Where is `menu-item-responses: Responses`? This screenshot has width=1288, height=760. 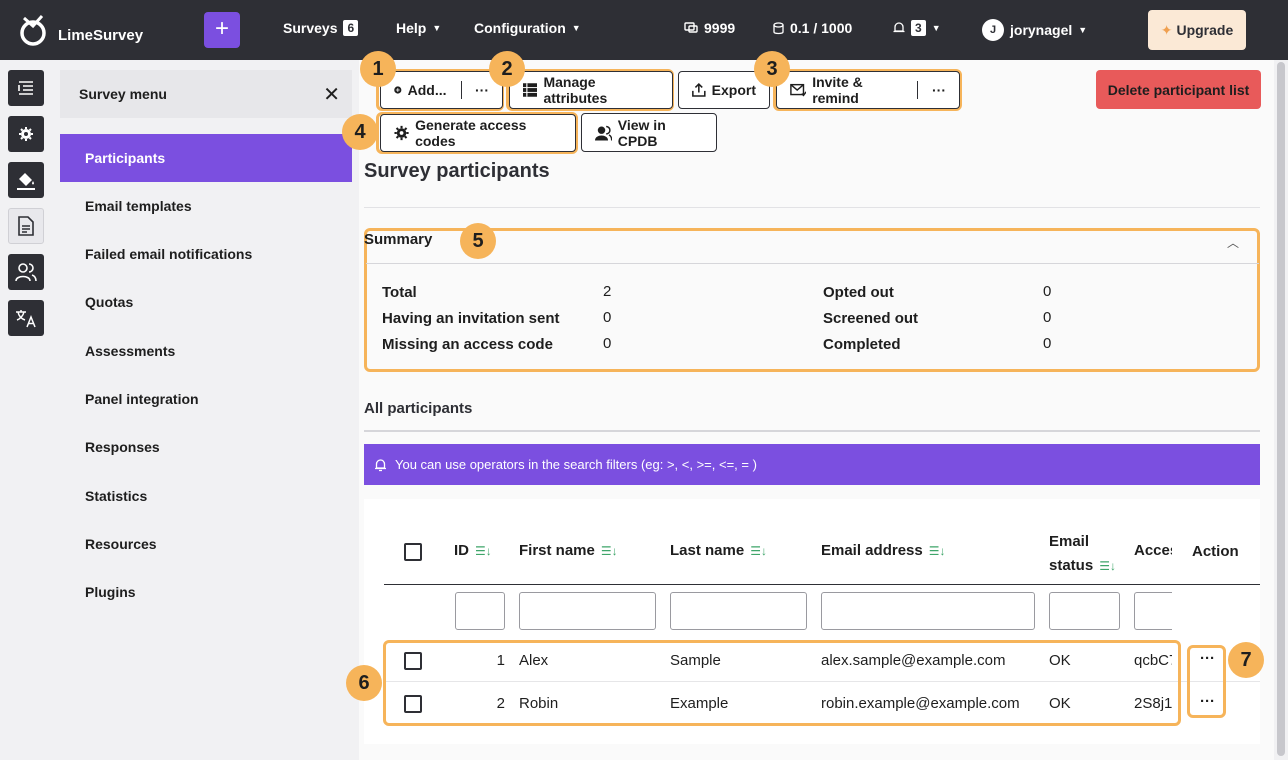 menu-item-responses: Responses is located at coordinates (206, 447).